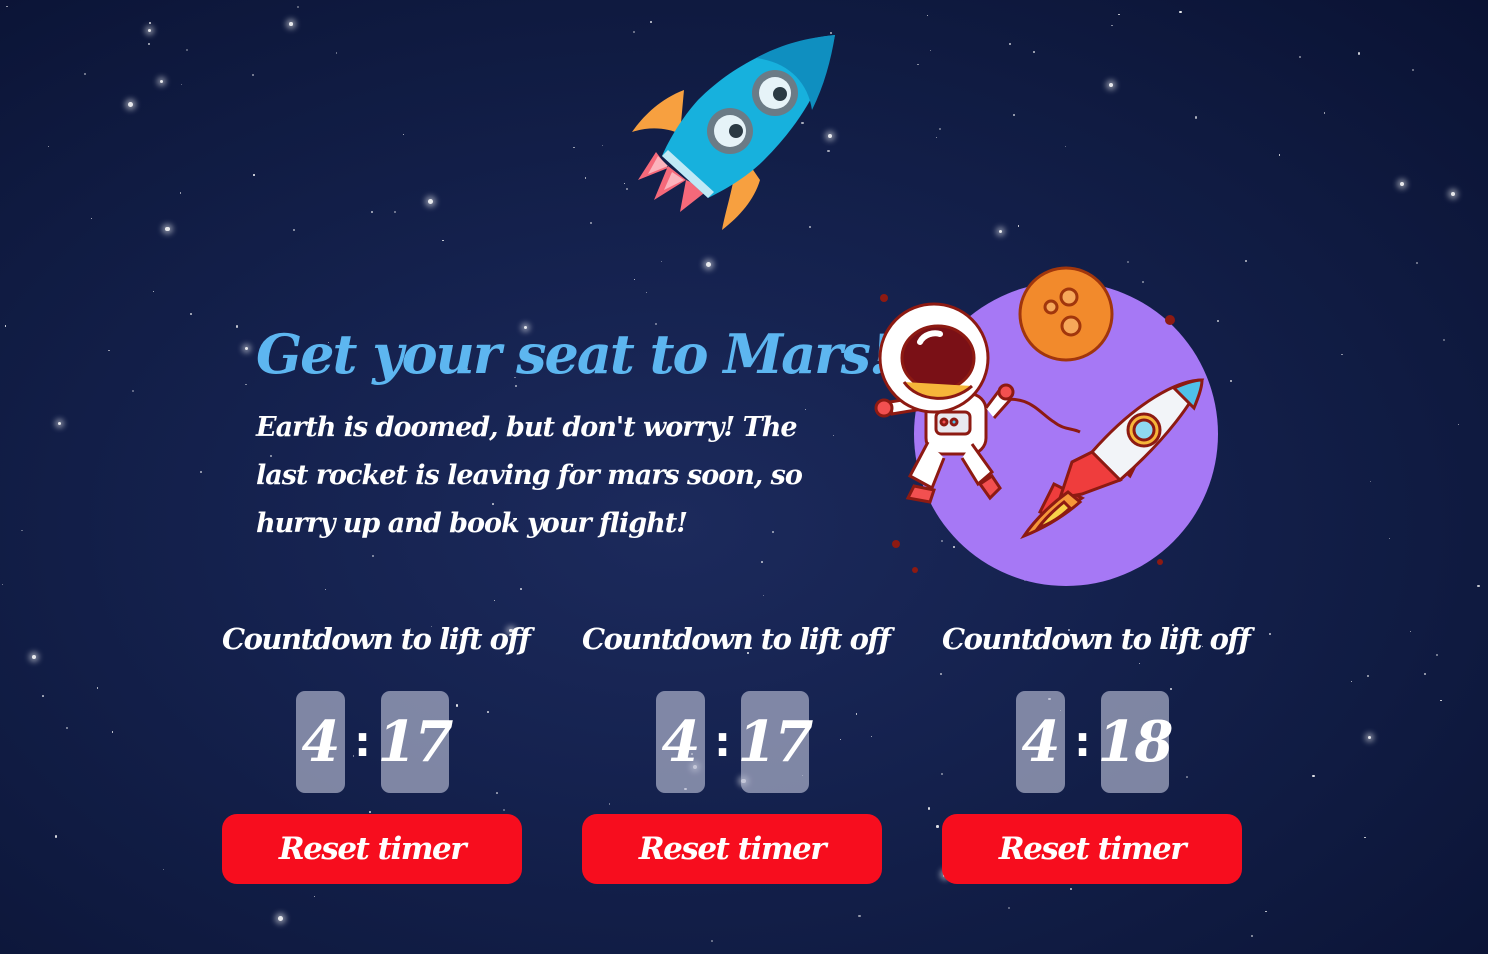  Describe the element at coordinates (376, 754) in the screenshot. I see `countdown-timer-1: Countdown to lift off 4 : 17 Reset timer` at that location.